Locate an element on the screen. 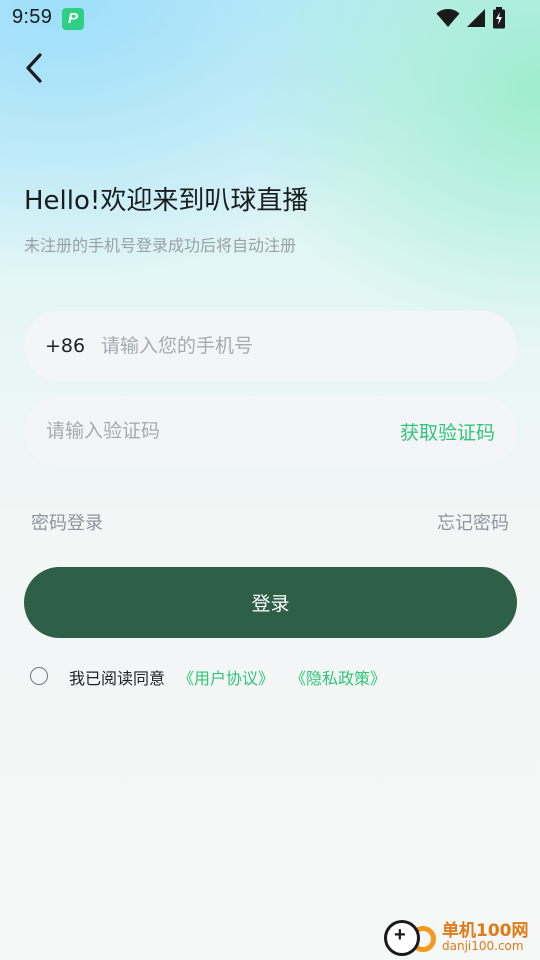 The image size is (540, 960). battery-charging-icon is located at coordinates (499, 18).